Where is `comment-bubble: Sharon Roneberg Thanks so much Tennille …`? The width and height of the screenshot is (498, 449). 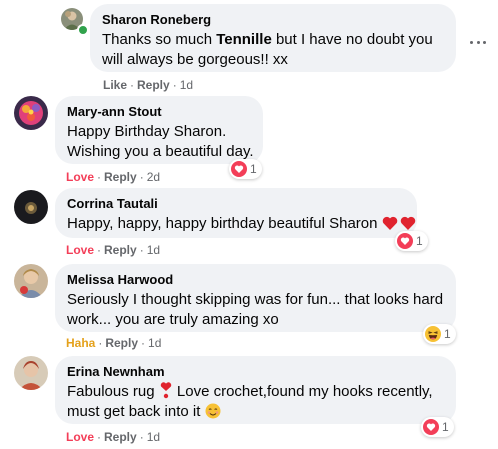
comment-bubble: Sharon Roneberg Thanks so much Tennille … is located at coordinates (273, 38).